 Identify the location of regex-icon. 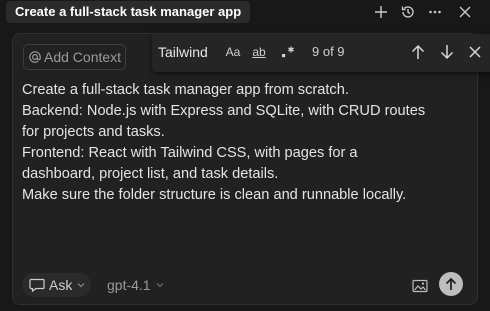
(288, 52).